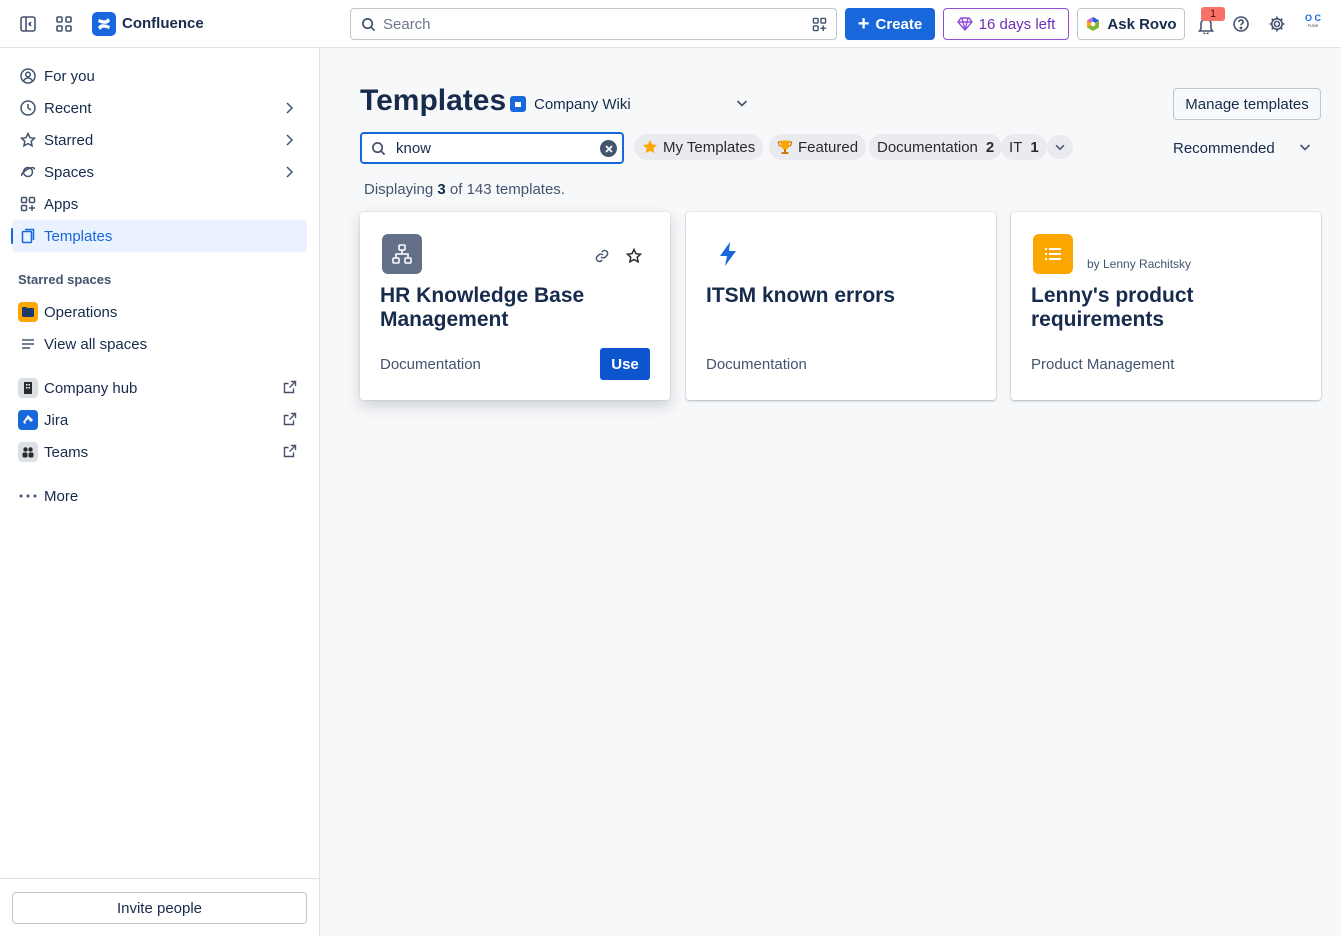  What do you see at coordinates (433, 100) in the screenshot?
I see `page-title: Templates` at bounding box center [433, 100].